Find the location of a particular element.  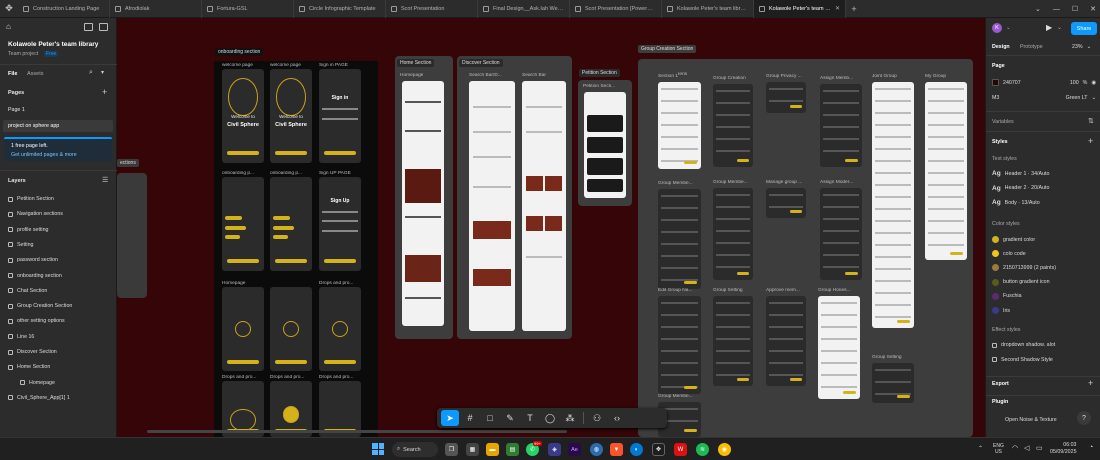

color-style-item: 2150713999 (2 paints) is located at coordinates (1024, 268).